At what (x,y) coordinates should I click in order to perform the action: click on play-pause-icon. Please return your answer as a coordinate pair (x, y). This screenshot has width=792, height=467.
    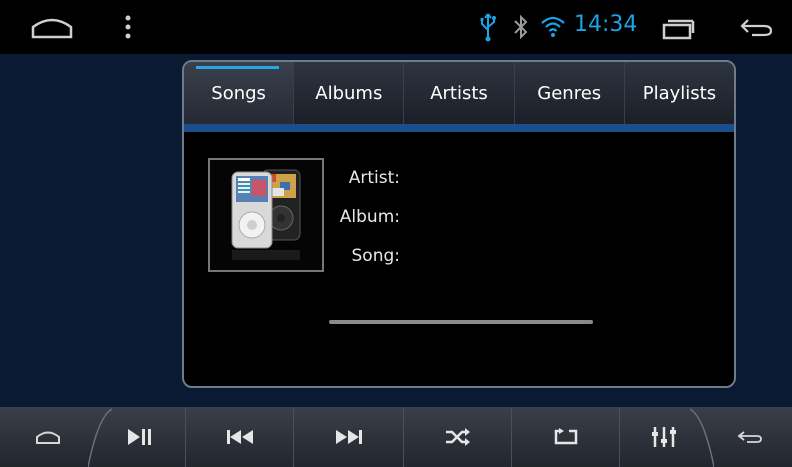
    Looking at the image, I should click on (139, 437).